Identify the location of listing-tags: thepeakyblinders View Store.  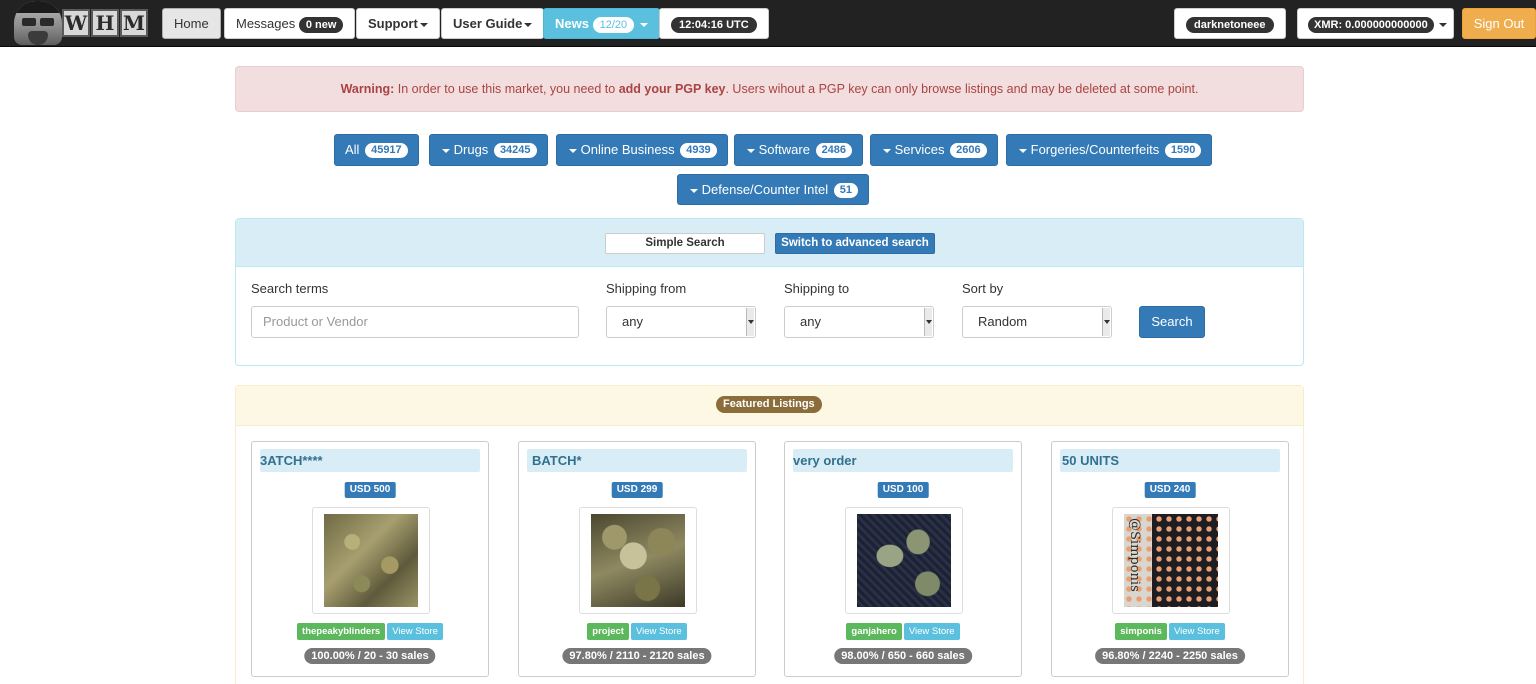
(370, 631).